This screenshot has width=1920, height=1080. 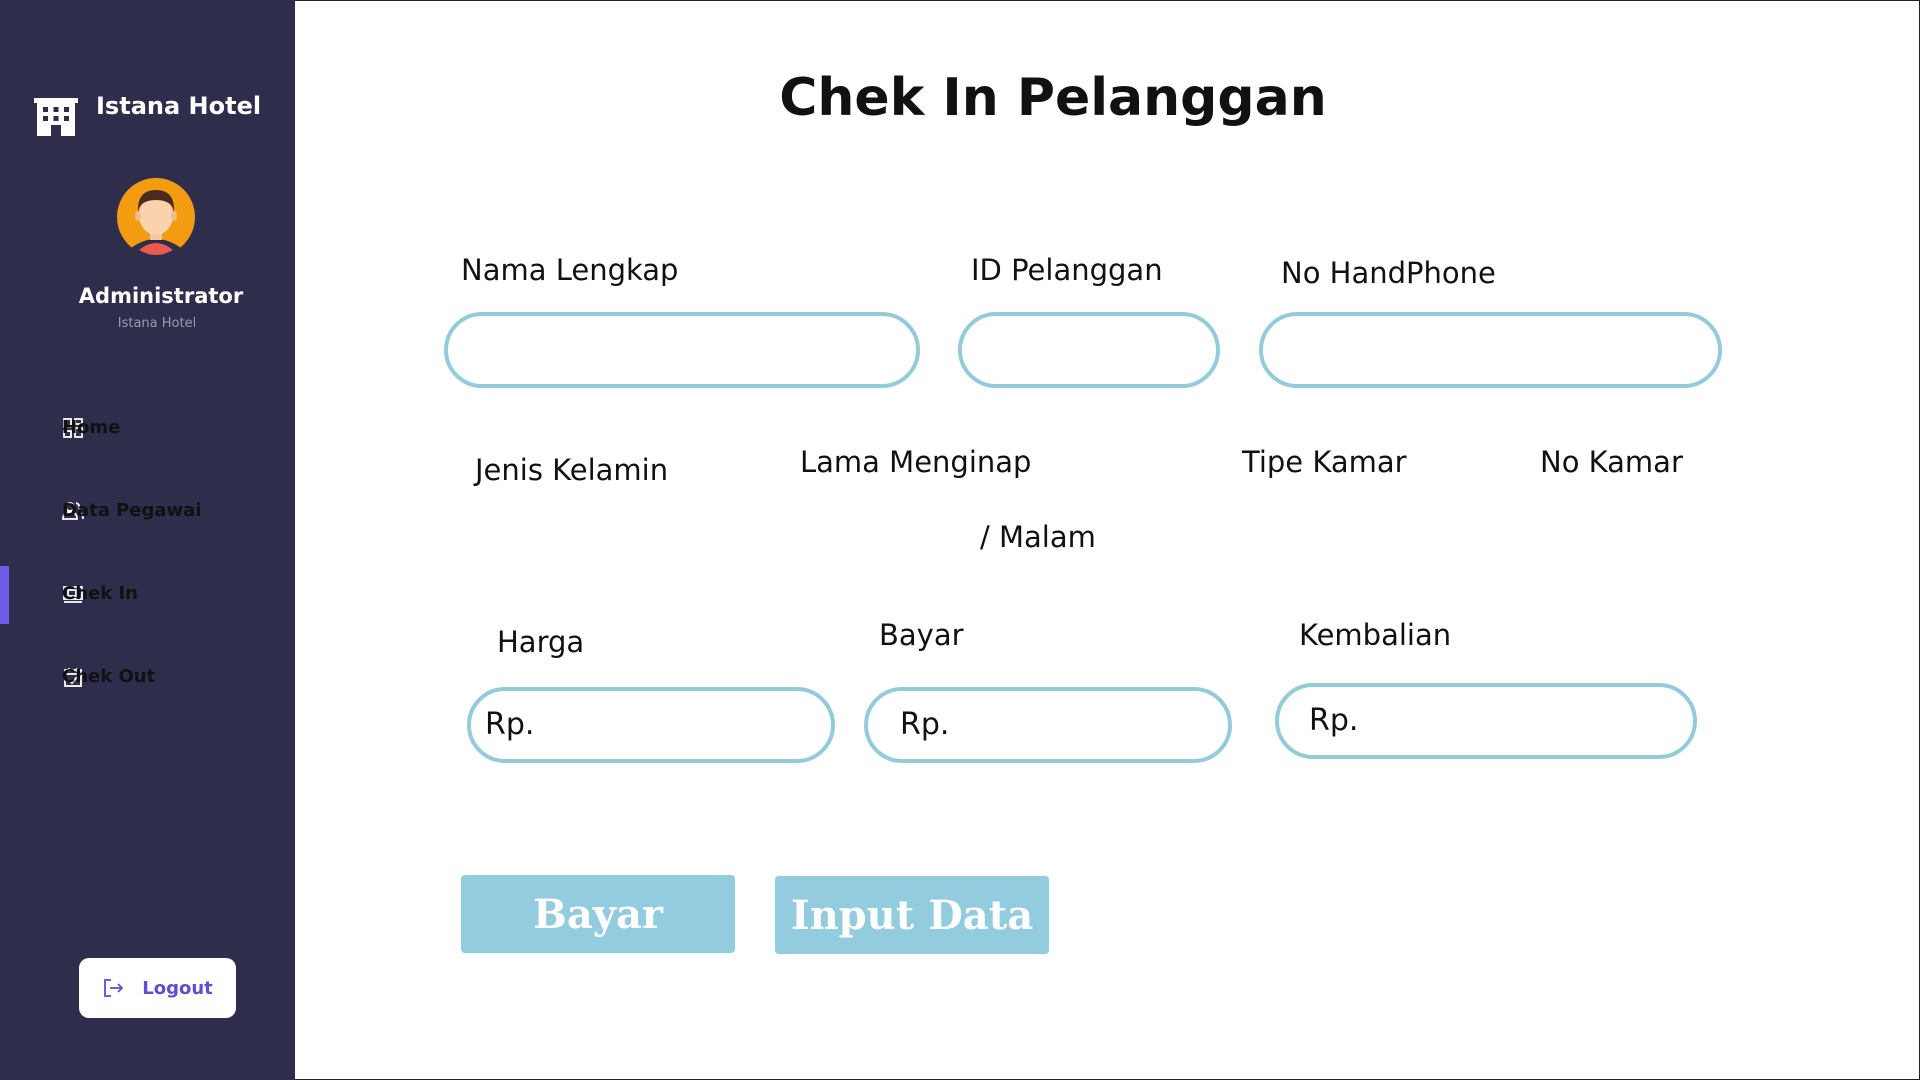 What do you see at coordinates (157, 323) in the screenshot?
I see `profile-subtitle: Istana Hotel` at bounding box center [157, 323].